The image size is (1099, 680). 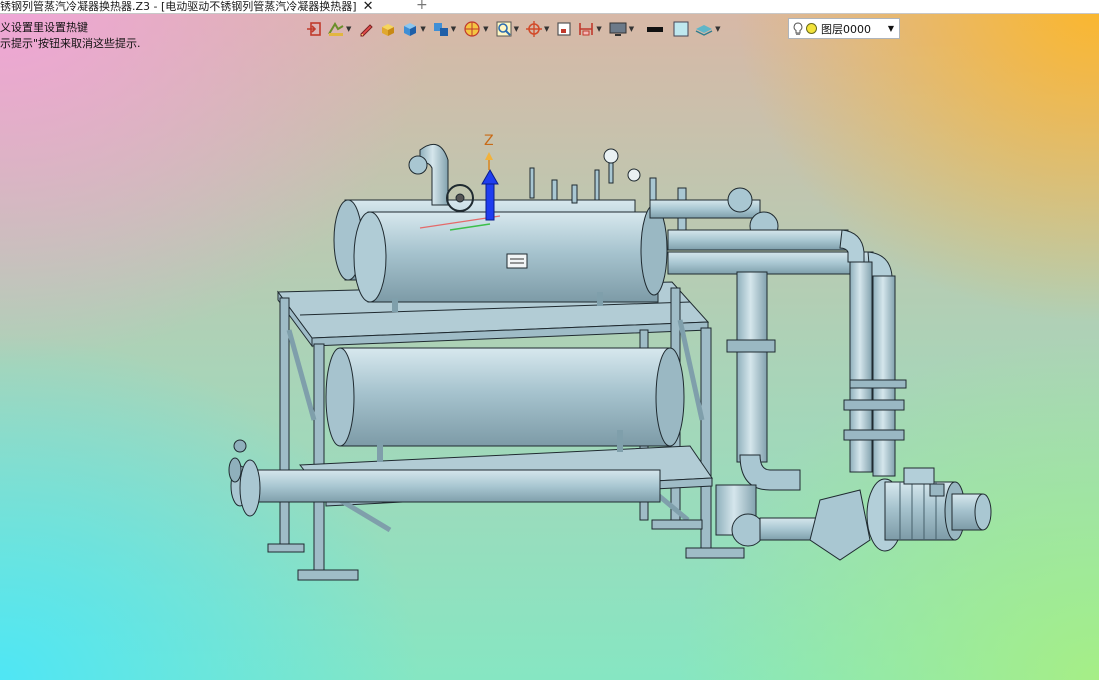 What do you see at coordinates (510, 258) in the screenshot?
I see `upper-tank-front` at bounding box center [510, 258].